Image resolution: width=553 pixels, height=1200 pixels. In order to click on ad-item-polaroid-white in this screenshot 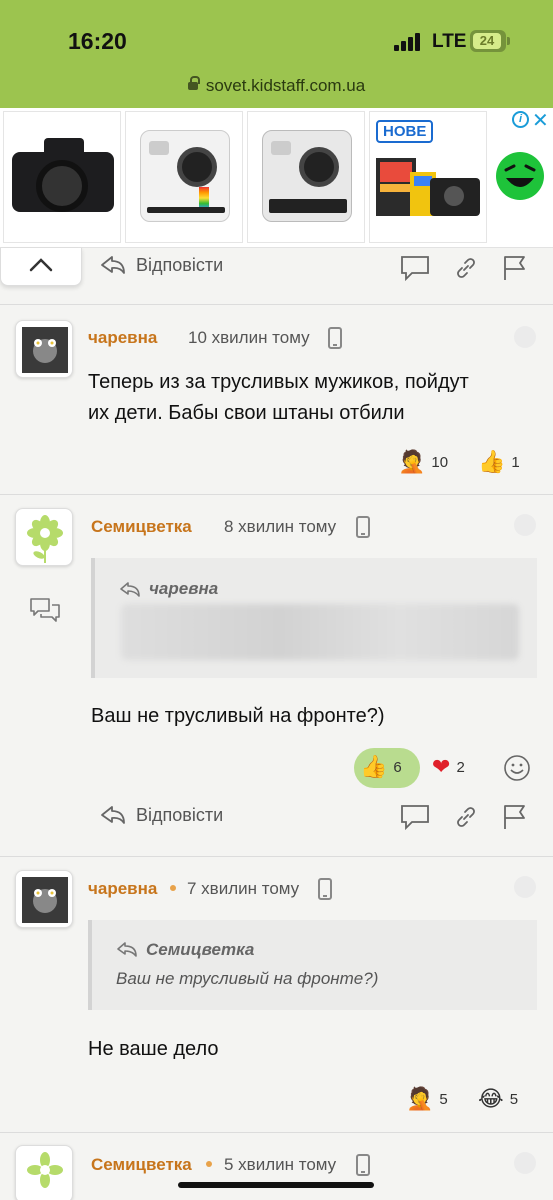, I will do `click(184, 177)`.